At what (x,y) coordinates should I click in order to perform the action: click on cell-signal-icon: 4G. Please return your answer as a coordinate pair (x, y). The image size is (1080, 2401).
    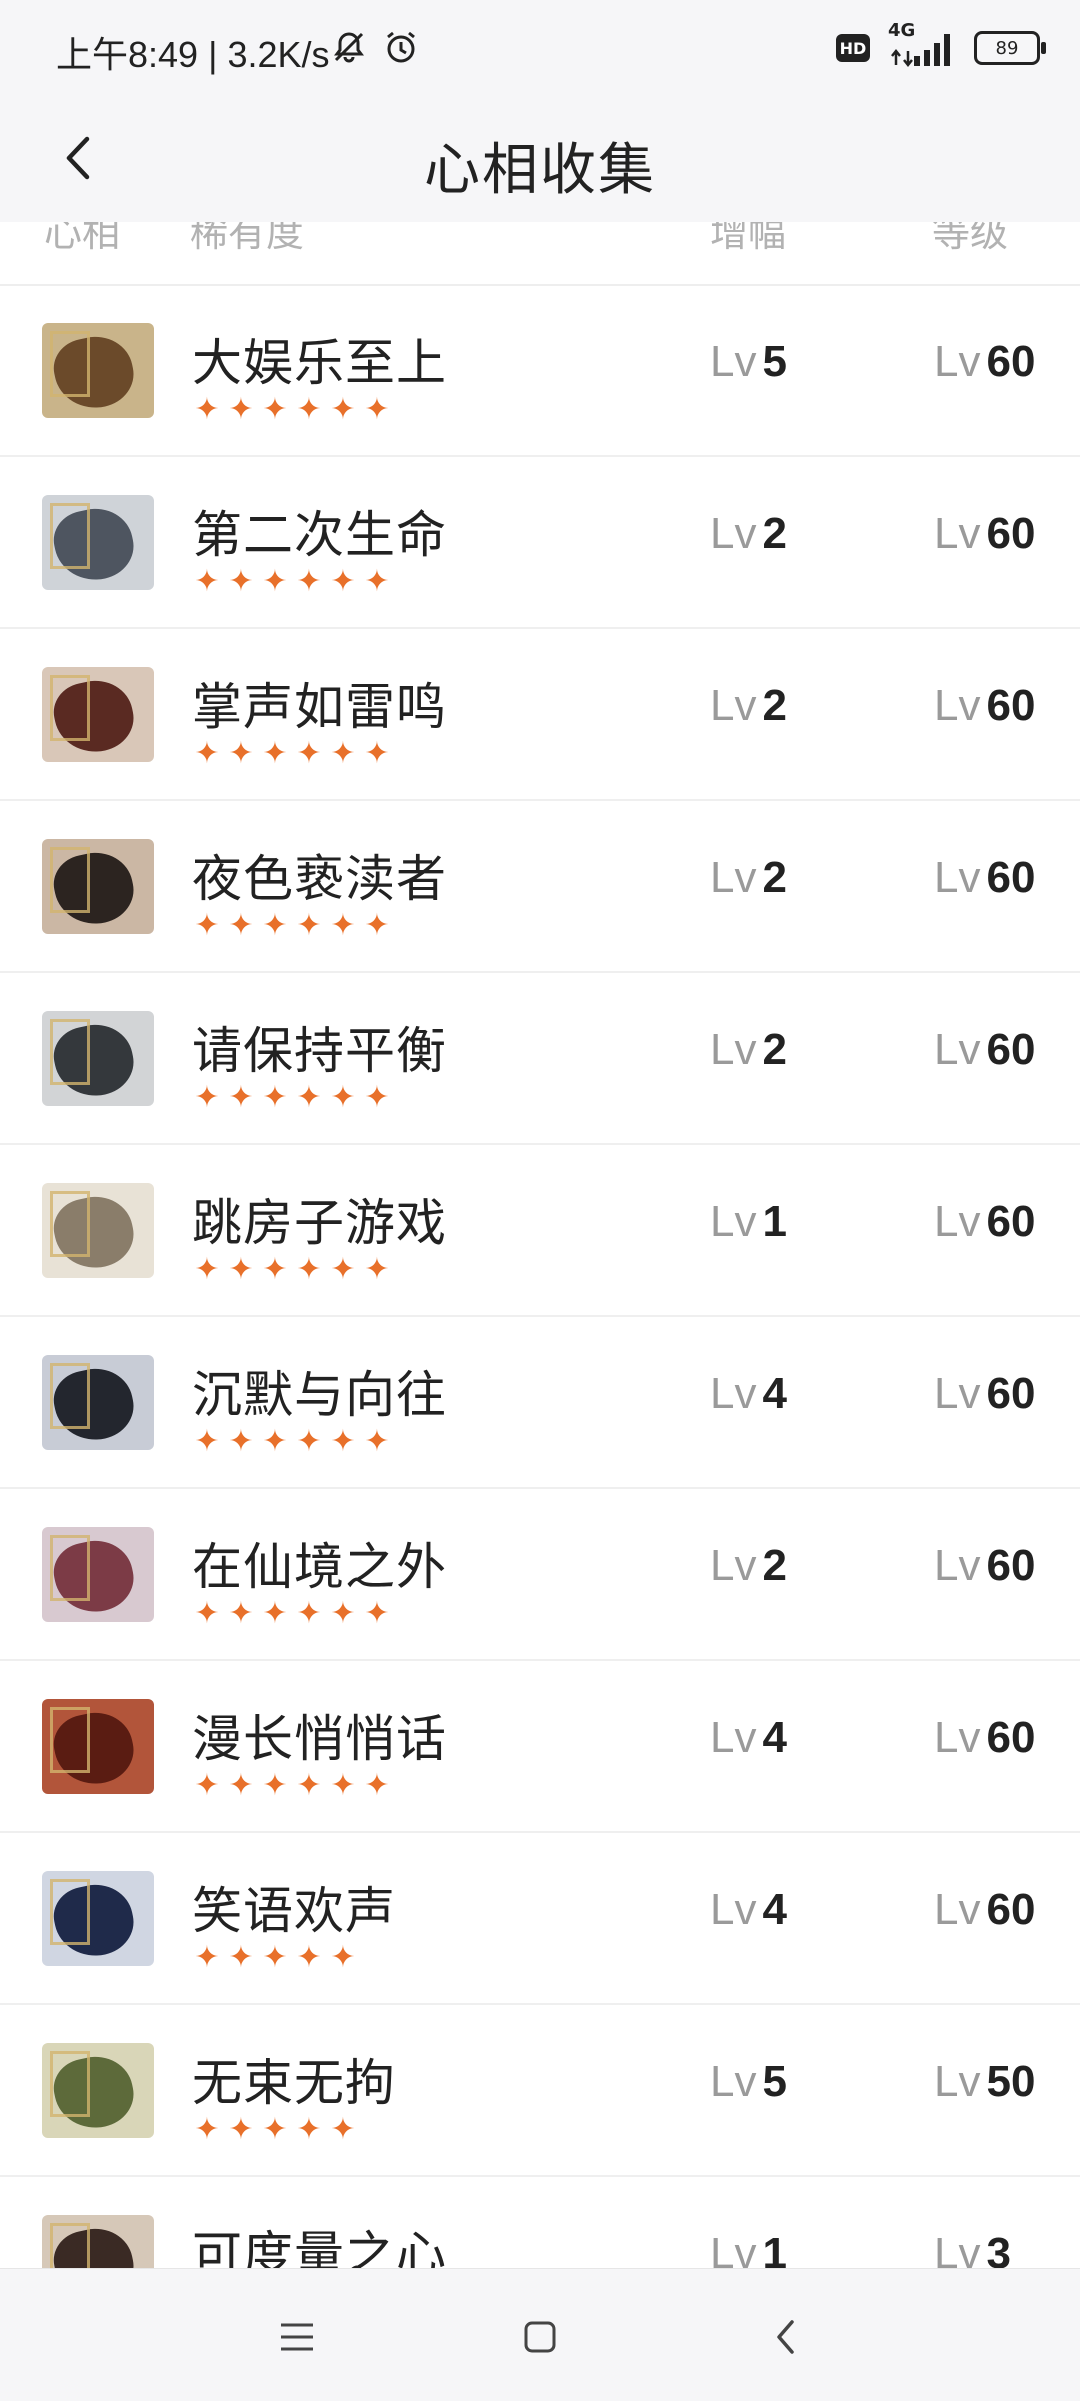
    Looking at the image, I should click on (922, 44).